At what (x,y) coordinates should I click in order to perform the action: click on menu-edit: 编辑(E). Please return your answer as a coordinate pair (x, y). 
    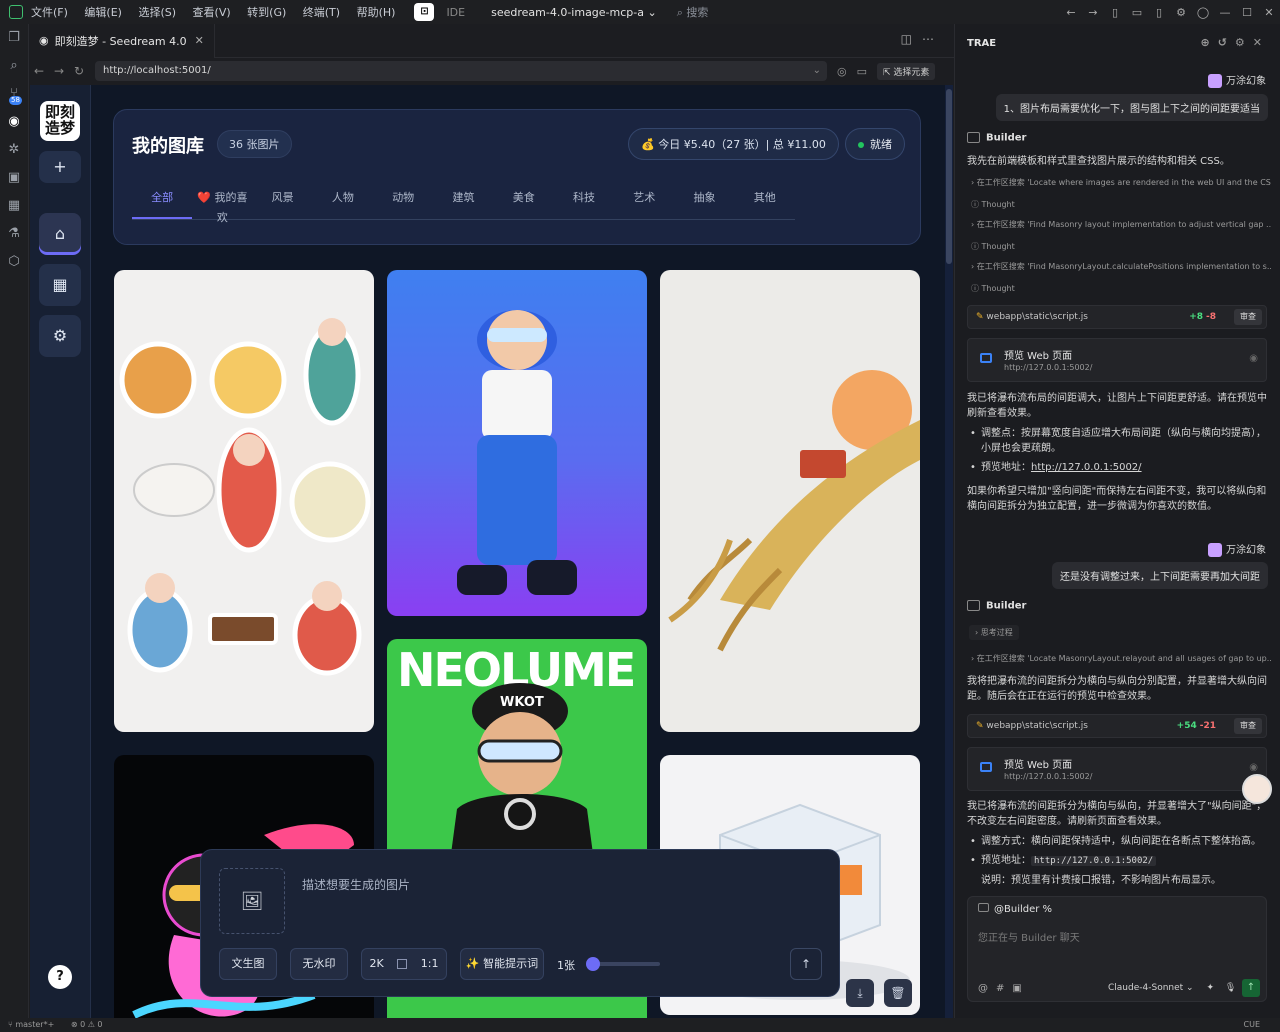
    Looking at the image, I should click on (103, 12).